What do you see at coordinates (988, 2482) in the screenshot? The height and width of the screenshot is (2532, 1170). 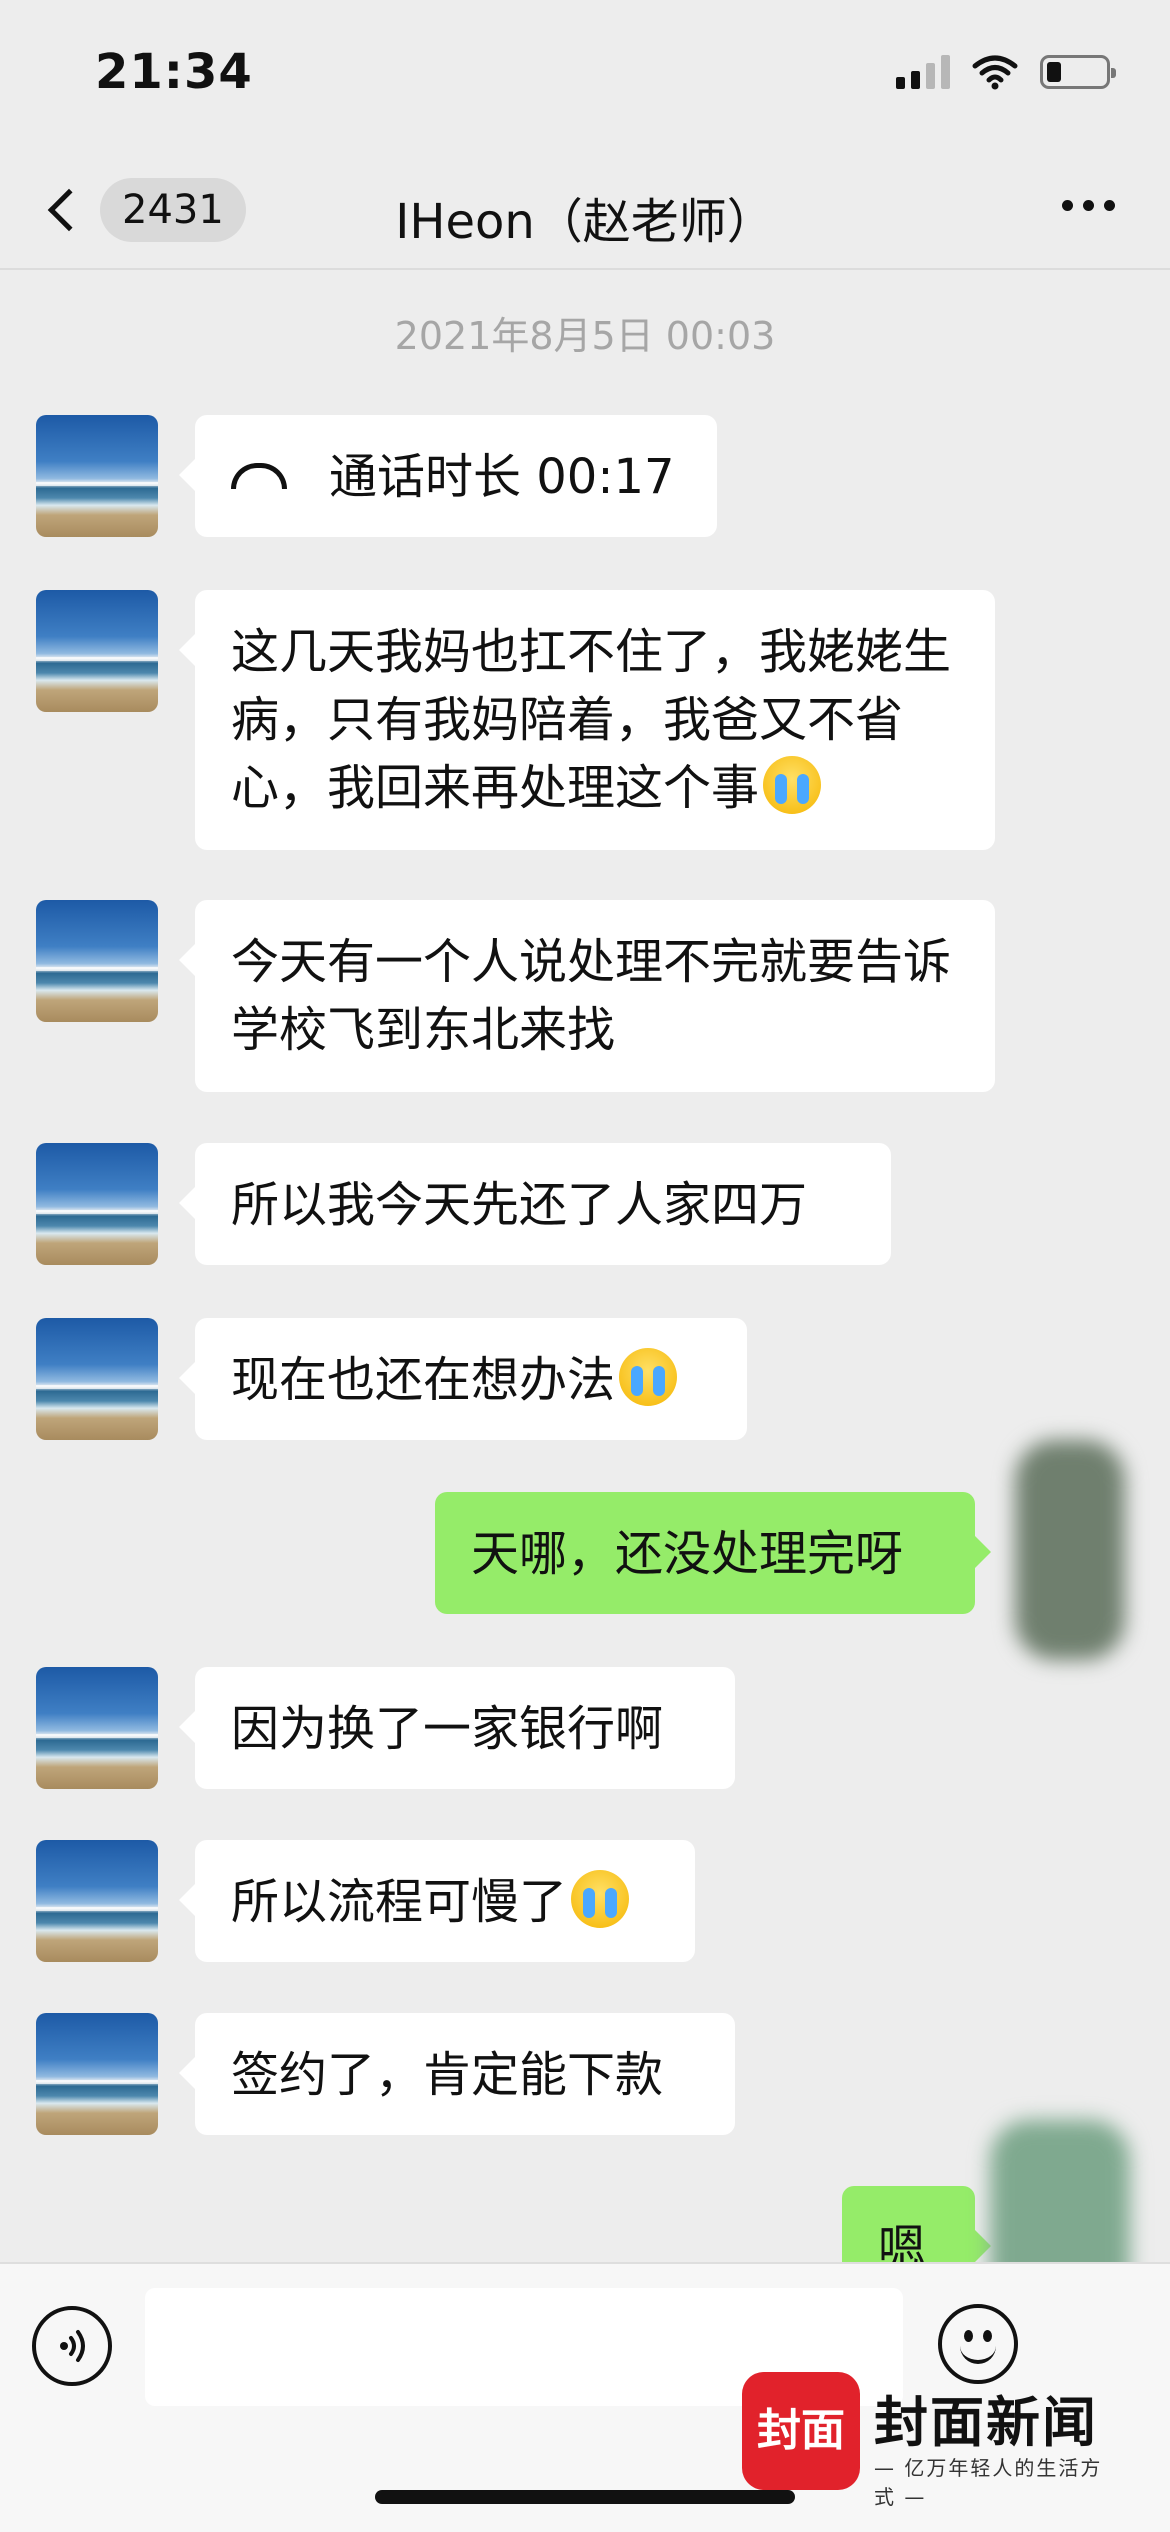 I see `logo-slogan: — 亿万年轻人的生活方式 —` at bounding box center [988, 2482].